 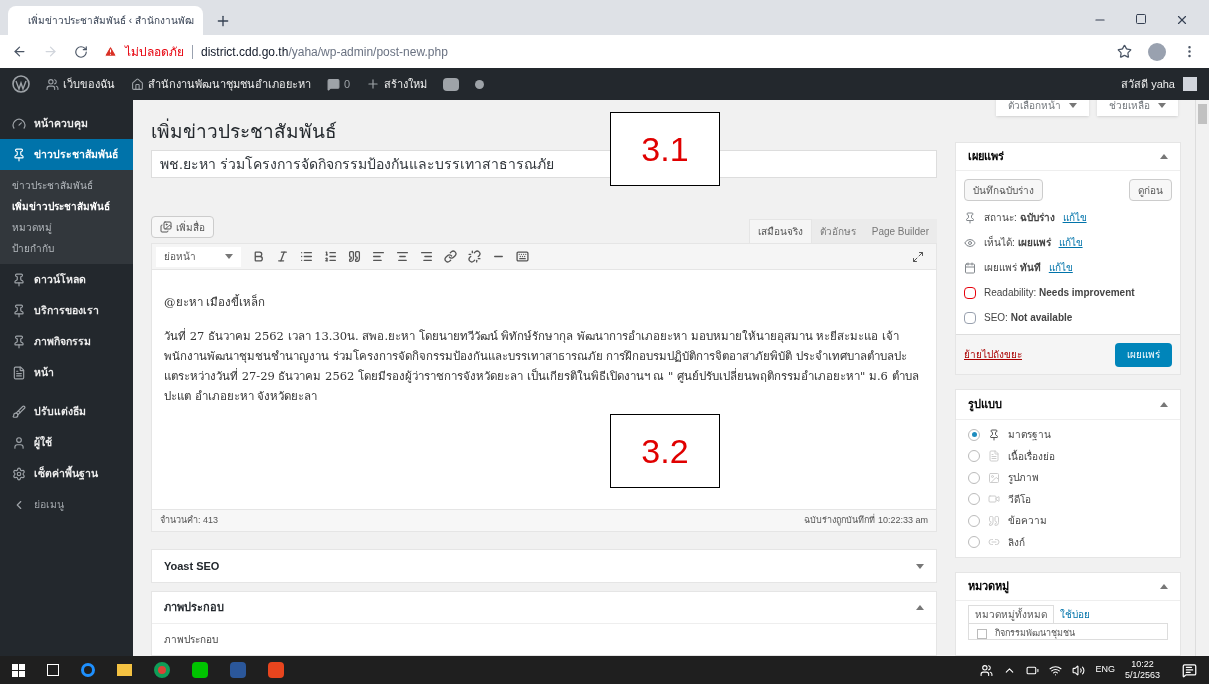 I want to click on numbered-list-icon, so click(x=330, y=257).